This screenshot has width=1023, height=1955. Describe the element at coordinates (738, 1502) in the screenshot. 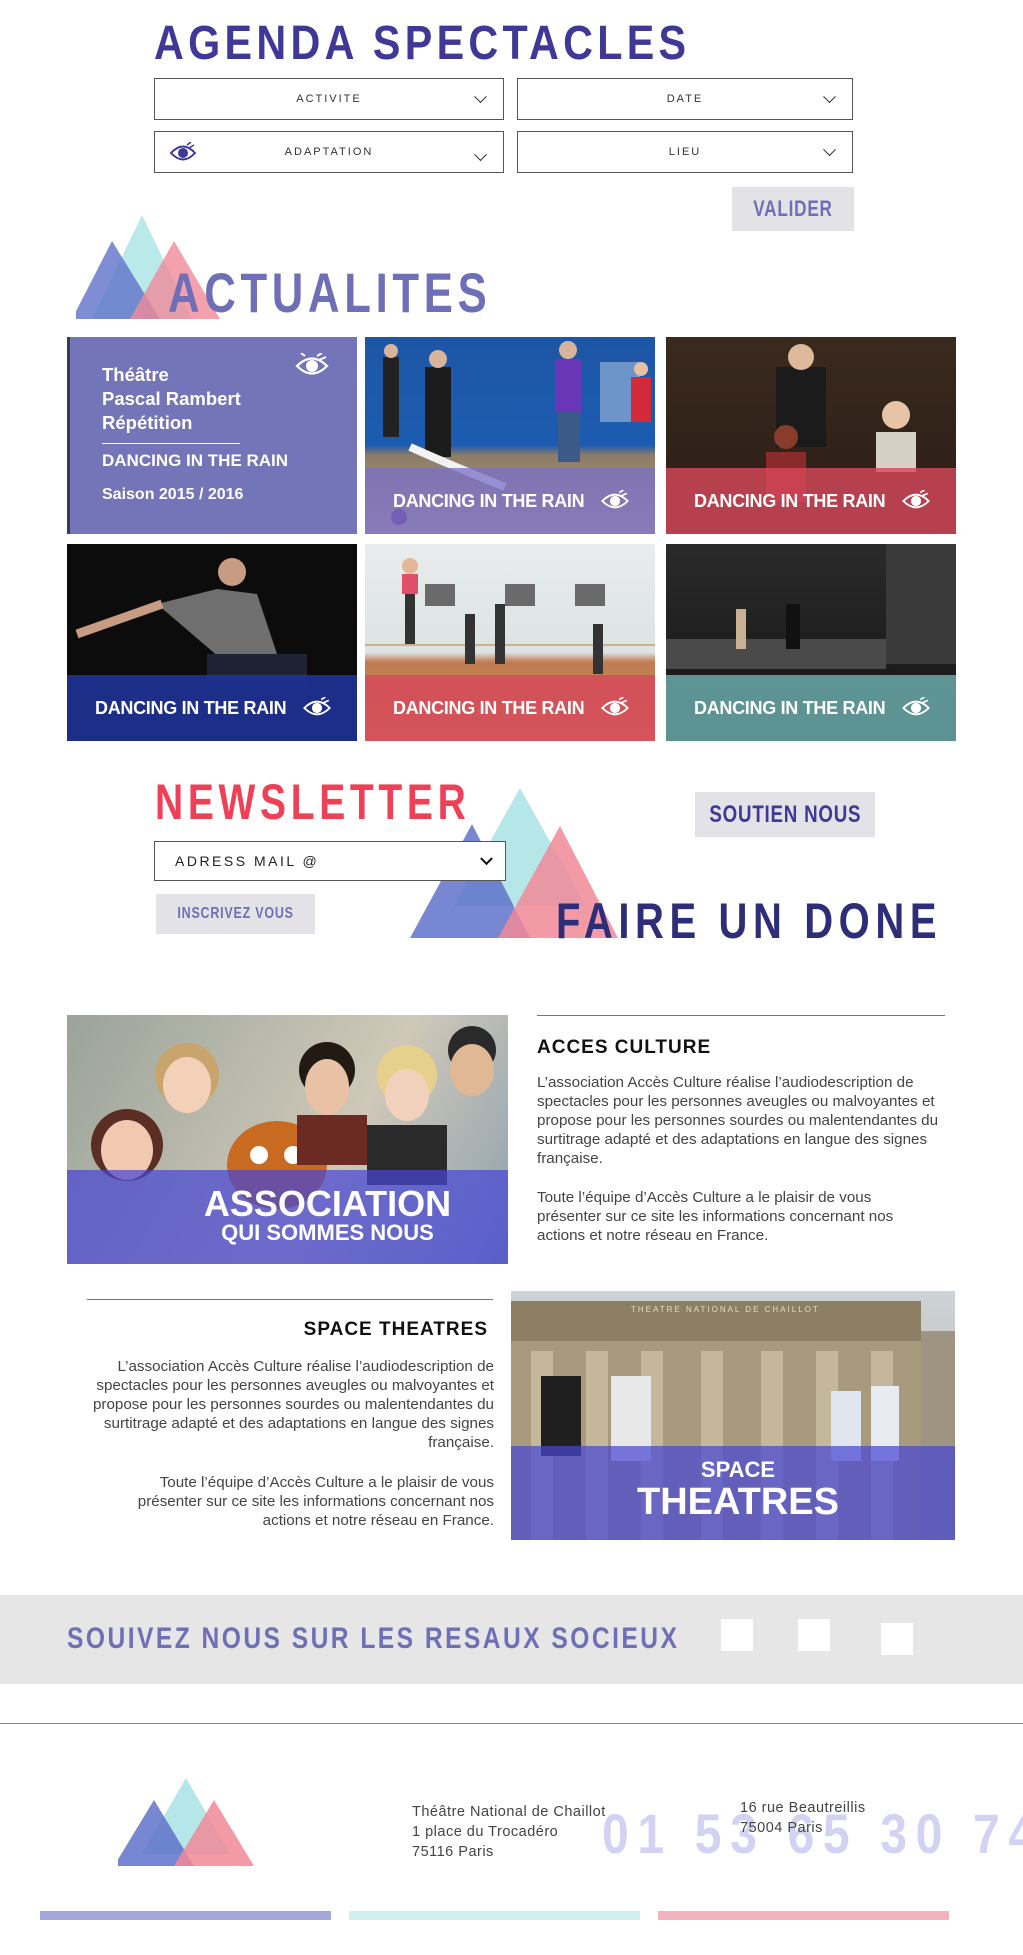

I see `space-overlay-big: THEATRES` at that location.